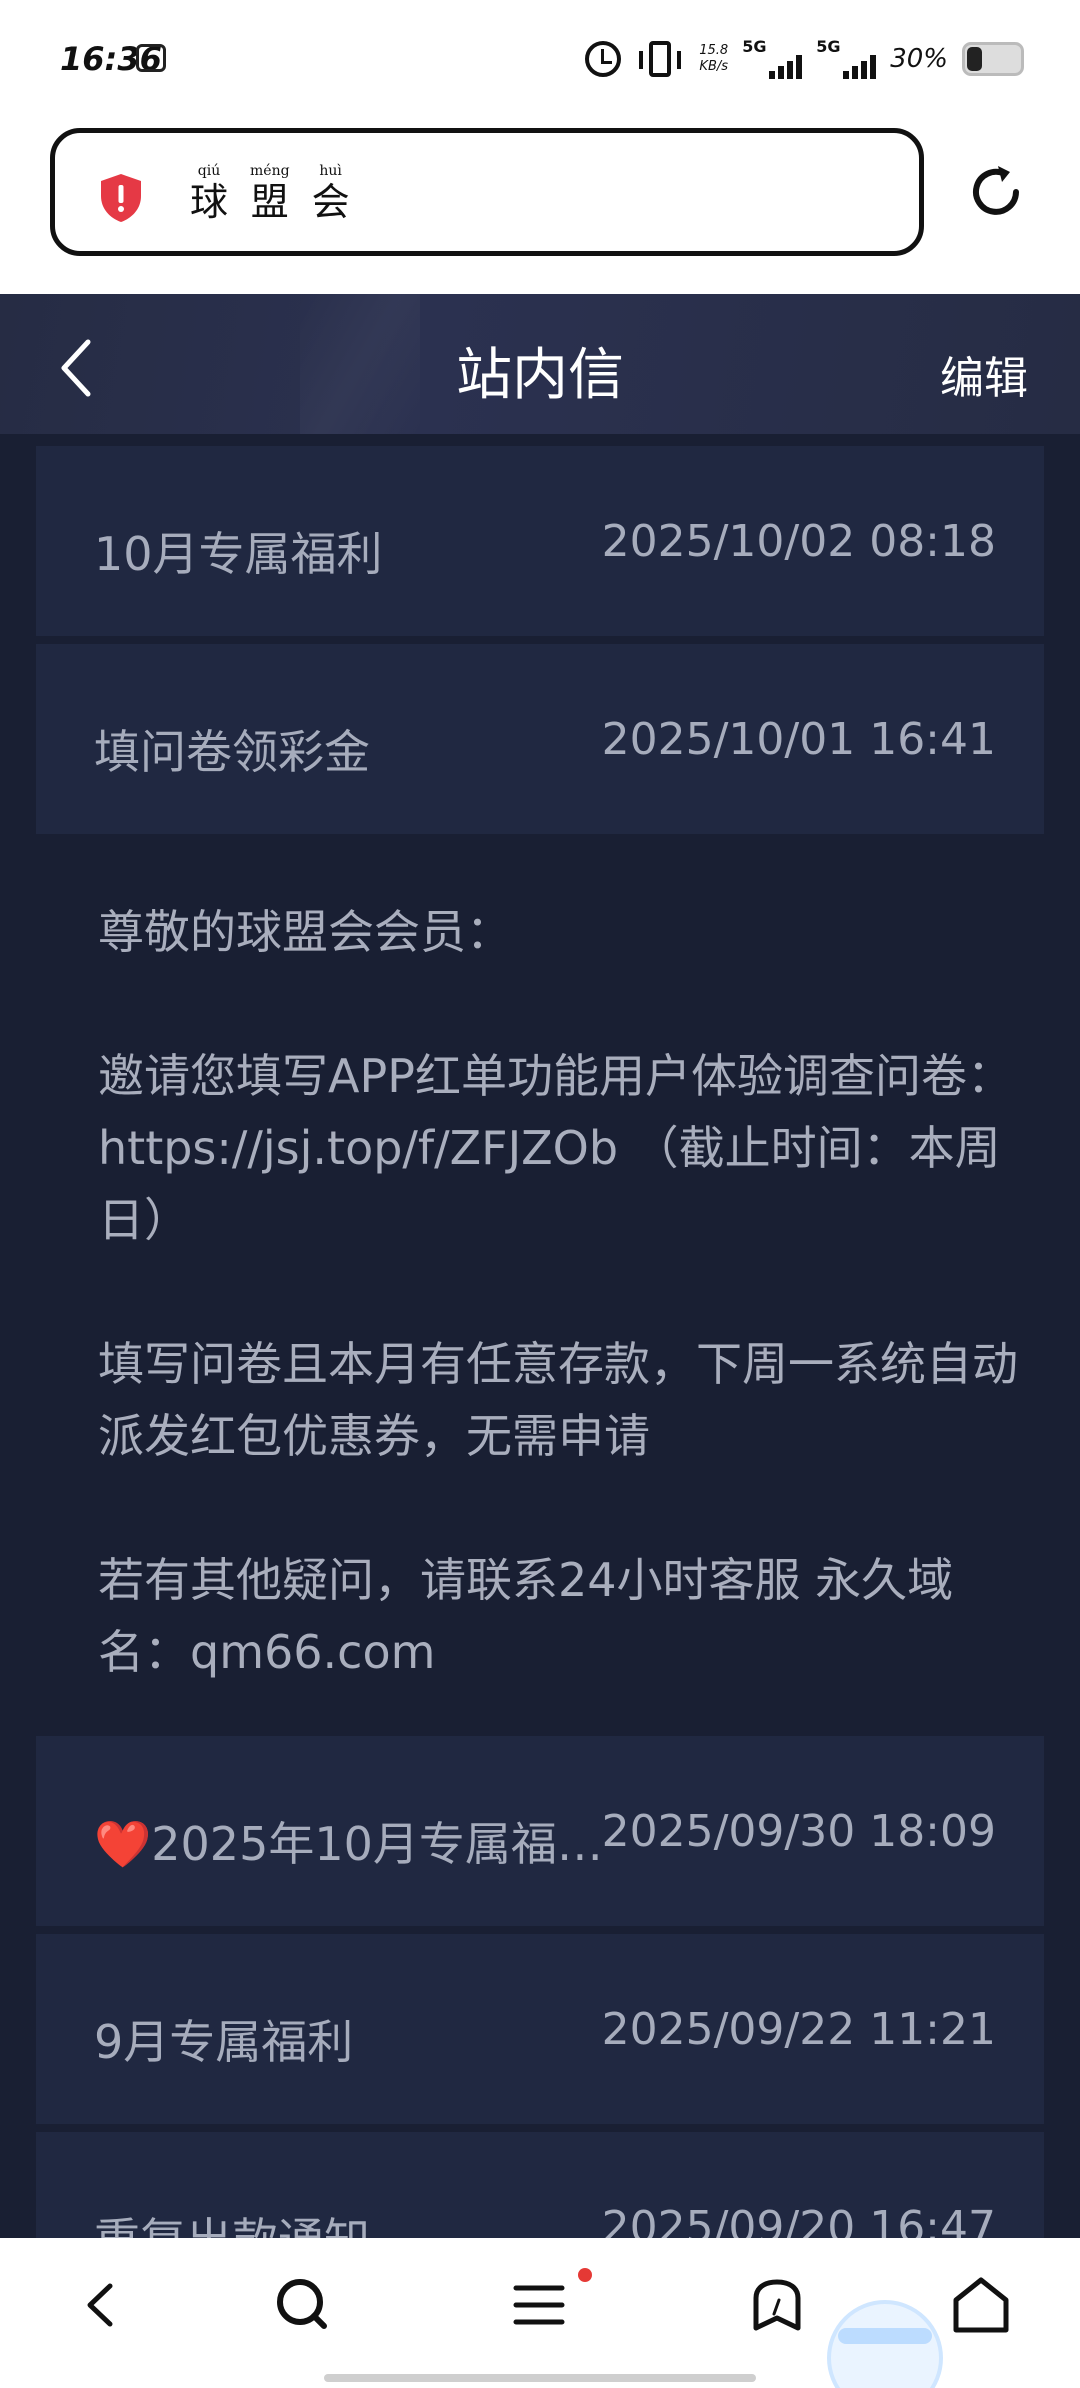 The width and height of the screenshot is (1080, 2388). I want to click on sim2-label: 5G, so click(828, 46).